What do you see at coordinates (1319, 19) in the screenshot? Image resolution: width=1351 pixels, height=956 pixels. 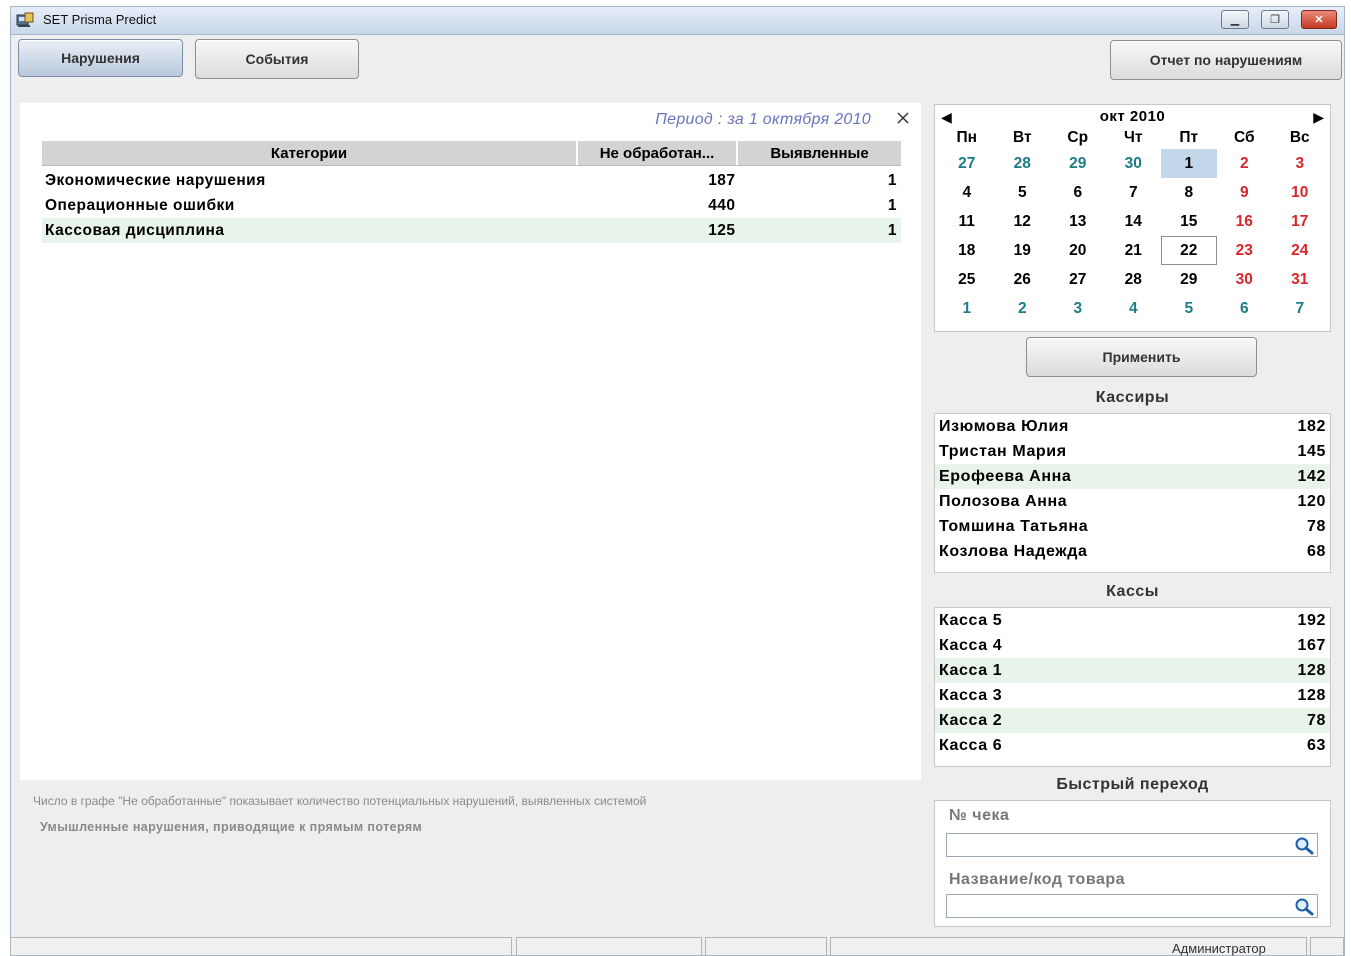 I see `close-button: ✕` at bounding box center [1319, 19].